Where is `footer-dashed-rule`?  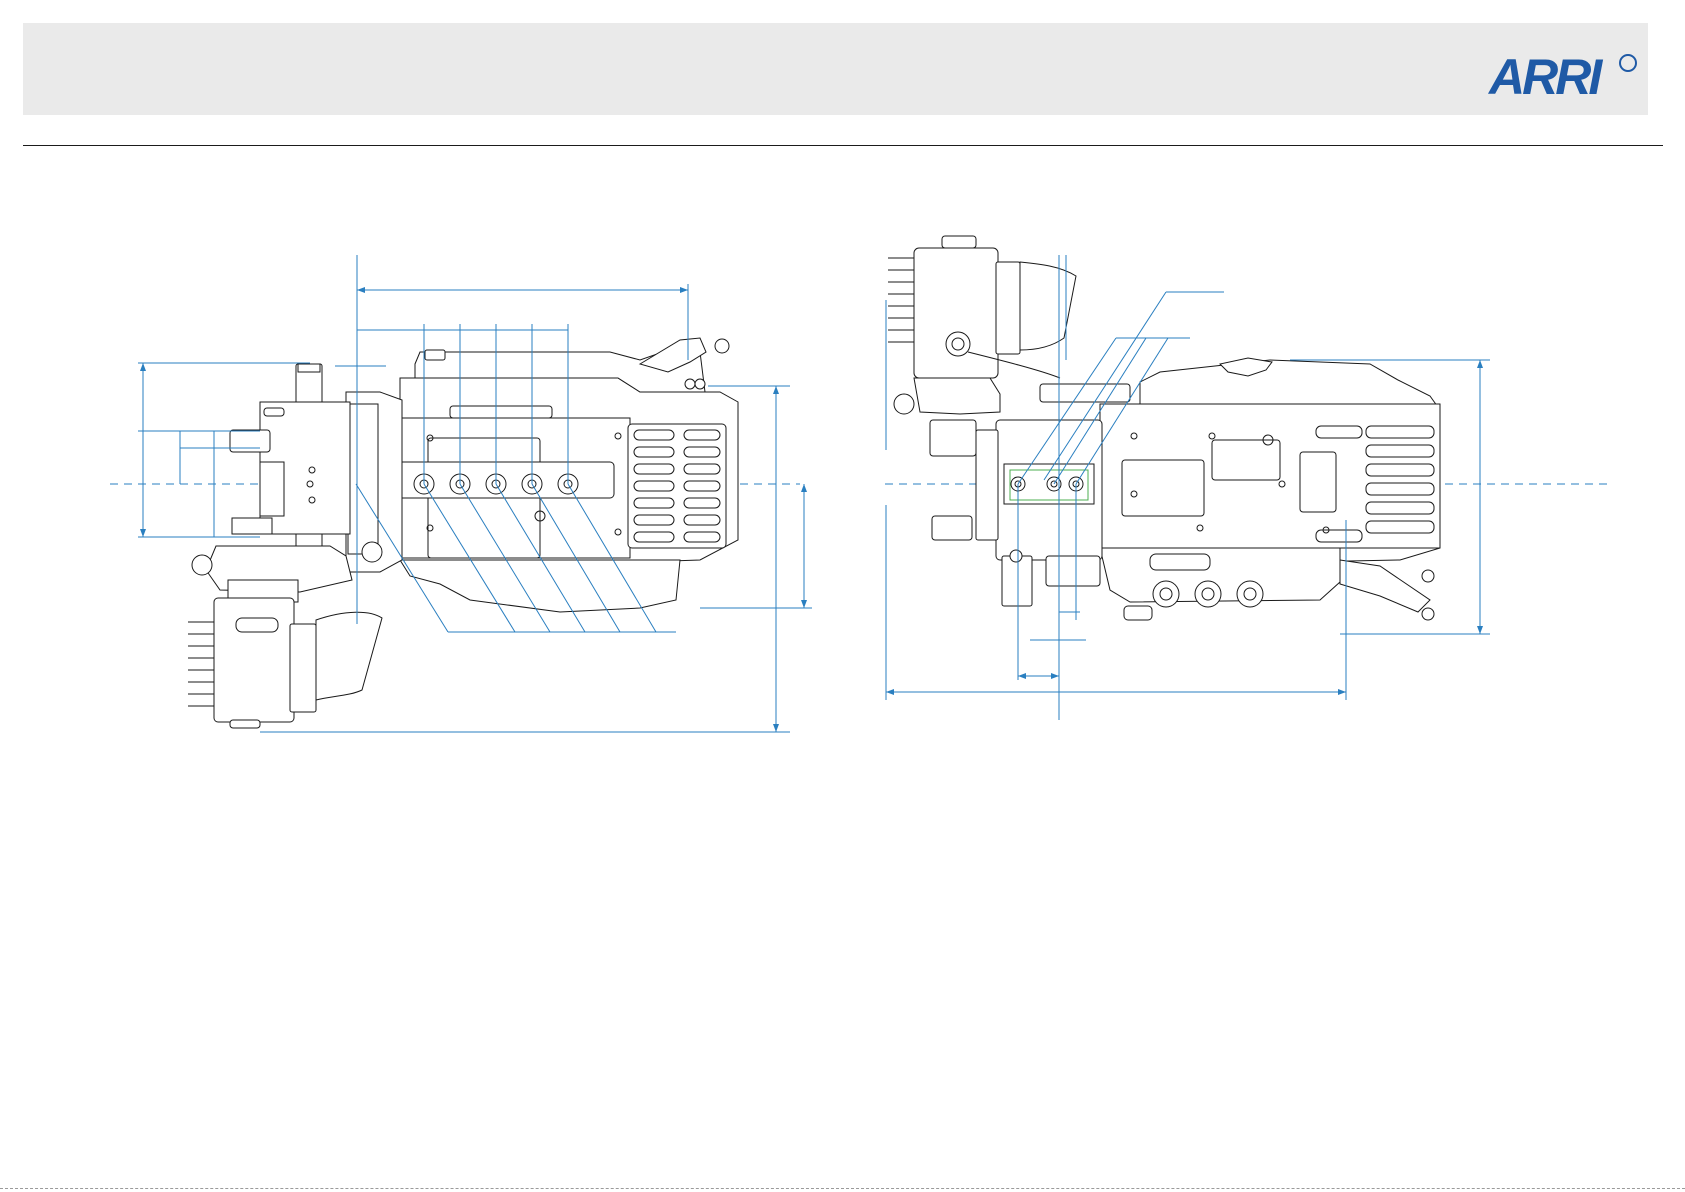
footer-dashed-rule is located at coordinates (842, 1188).